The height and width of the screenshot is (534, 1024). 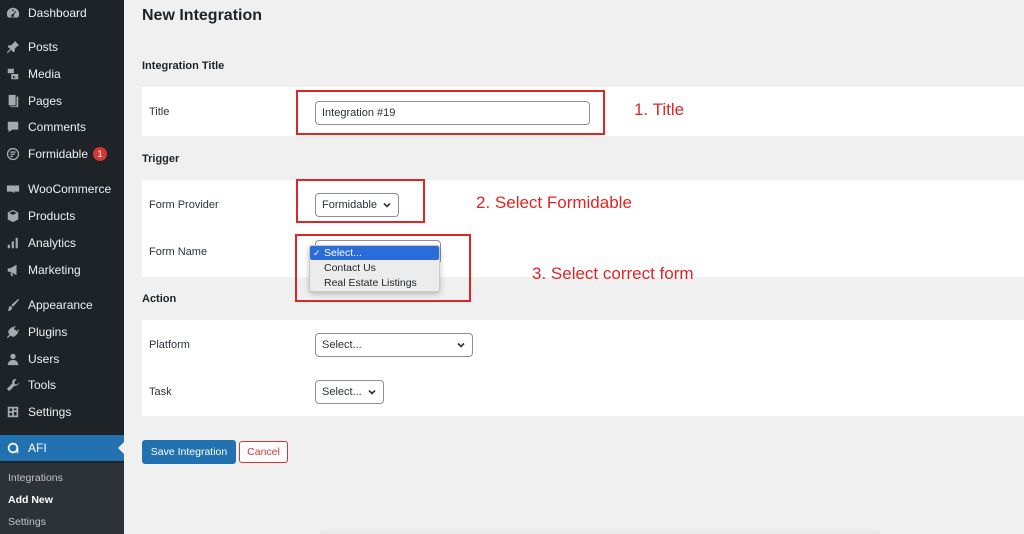 What do you see at coordinates (62, 74) in the screenshot?
I see `sidebar-item-media: Media` at bounding box center [62, 74].